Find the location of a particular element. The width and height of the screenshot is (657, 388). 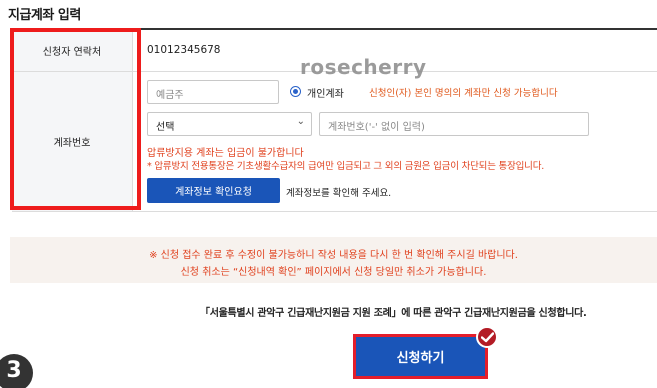

watermark: rosecherry is located at coordinates (363, 67).